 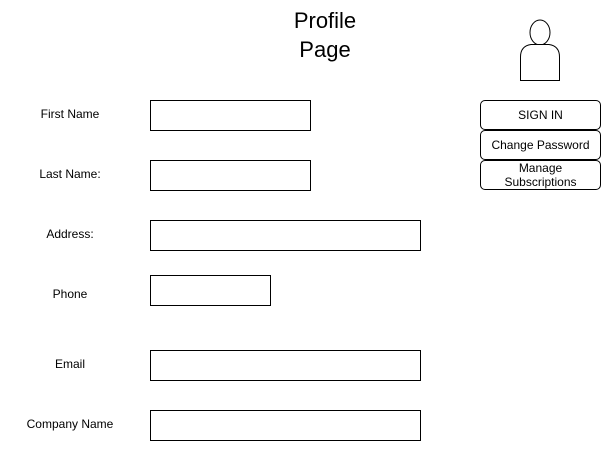 I want to click on company-name-field, so click(x=285, y=425).